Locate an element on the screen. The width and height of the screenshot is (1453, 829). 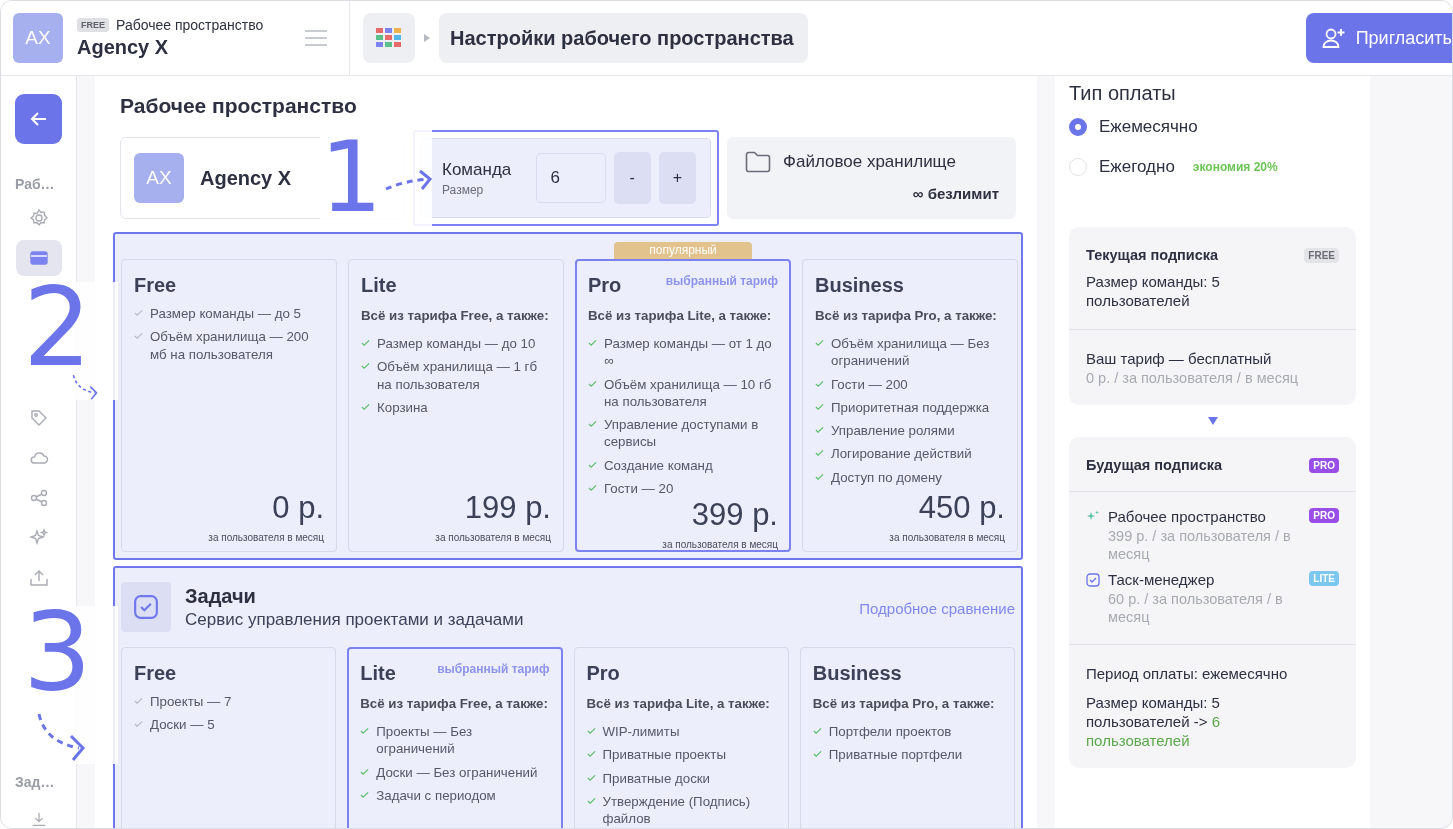
section-title: Рабочее пространство is located at coordinates (239, 106).